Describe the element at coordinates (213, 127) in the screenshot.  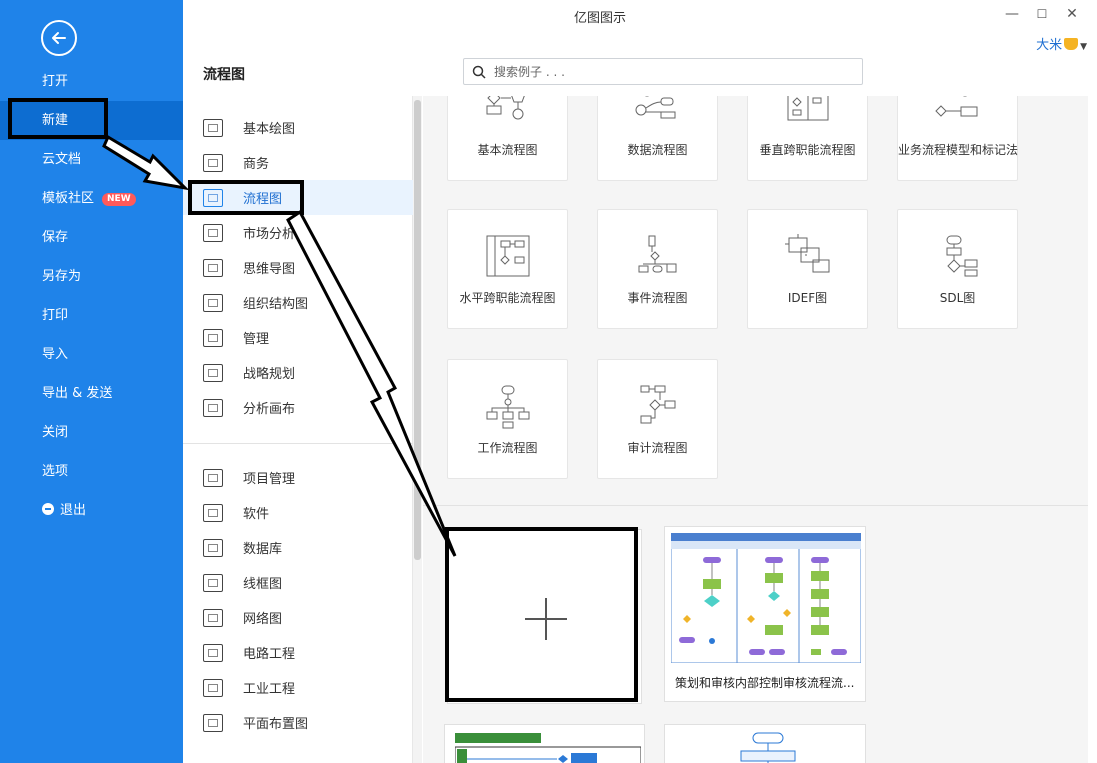
I see `shapes-icon` at that location.